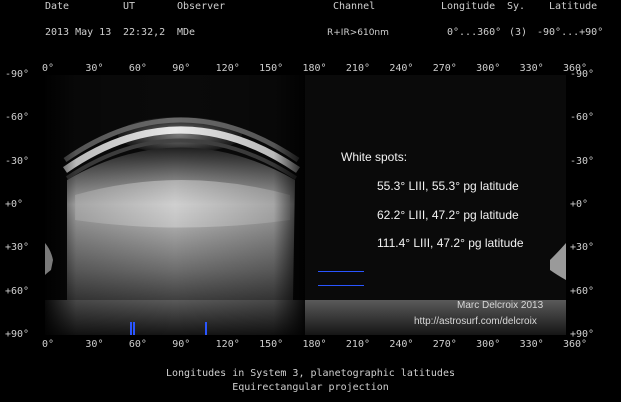 The width and height of the screenshot is (621, 402). I want to click on header-label-date: Date, so click(57, 6).